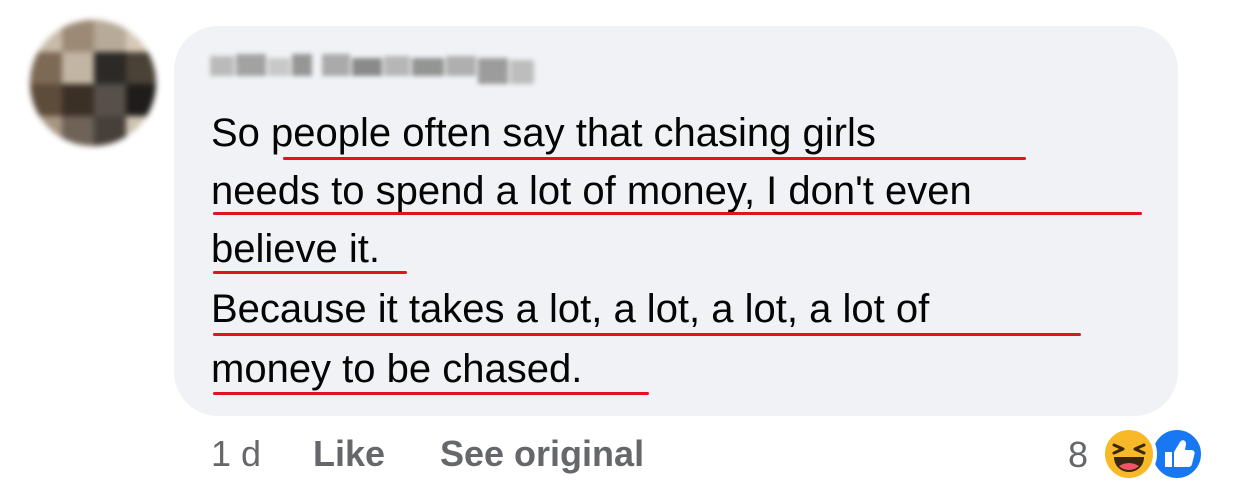 The image size is (1242, 499). Describe the element at coordinates (375, 69) in the screenshot. I see `author-name-redacted` at that location.